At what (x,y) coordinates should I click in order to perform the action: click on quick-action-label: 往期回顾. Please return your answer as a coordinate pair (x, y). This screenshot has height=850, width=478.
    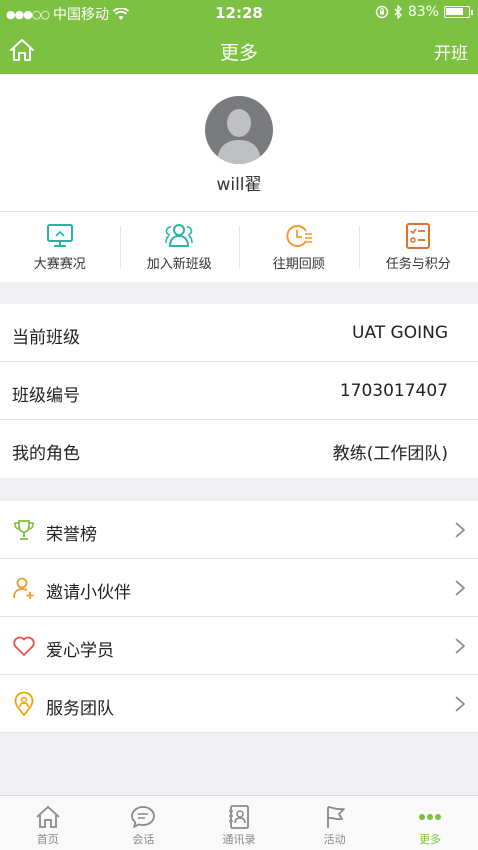
    Looking at the image, I should click on (298, 264).